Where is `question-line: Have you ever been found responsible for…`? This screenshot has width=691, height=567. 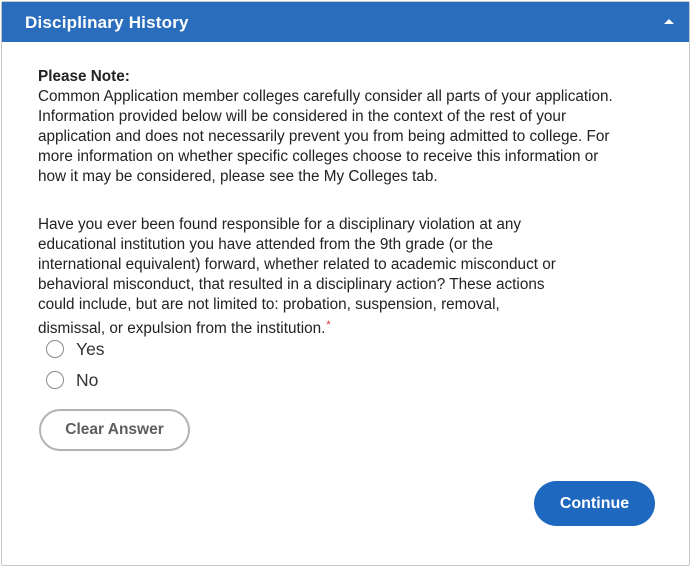 question-line: Have you ever been found responsible for… is located at coordinates (279, 224).